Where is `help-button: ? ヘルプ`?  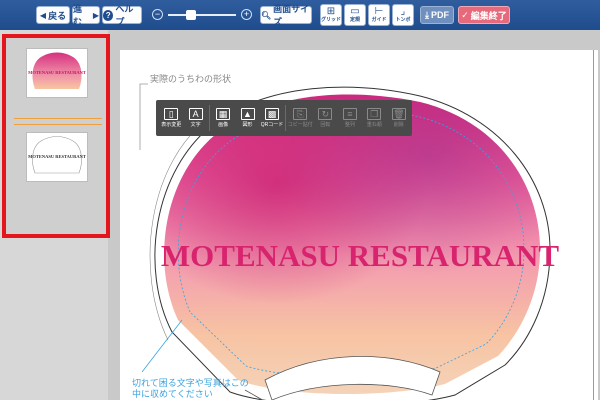
help-button: ? ヘルプ is located at coordinates (122, 15).